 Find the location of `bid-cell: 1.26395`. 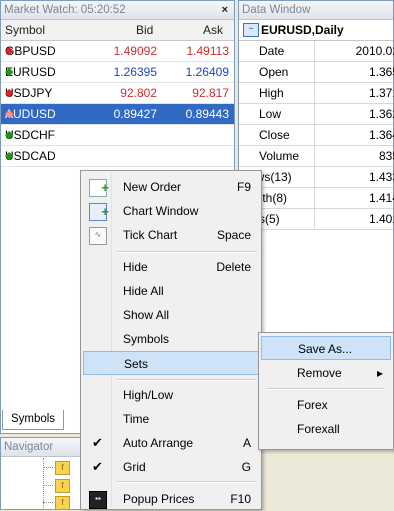

bid-cell: 1.26395 is located at coordinates (135, 72).